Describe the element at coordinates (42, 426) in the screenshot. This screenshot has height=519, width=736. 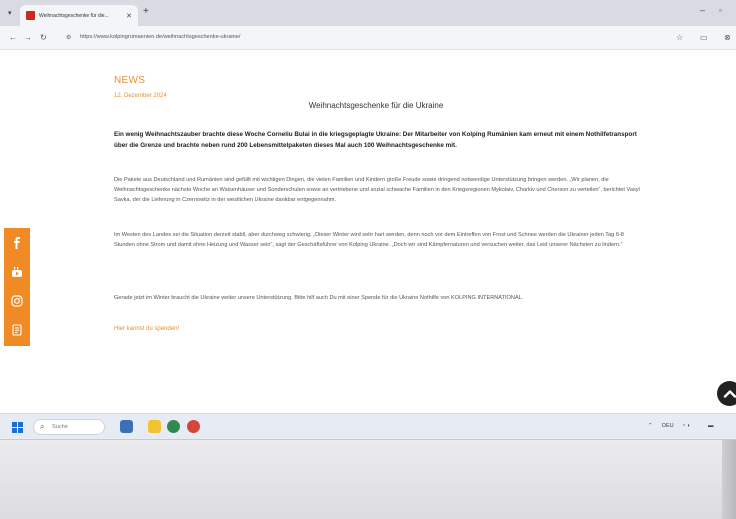
I see `search-icon: ⌕` at that location.